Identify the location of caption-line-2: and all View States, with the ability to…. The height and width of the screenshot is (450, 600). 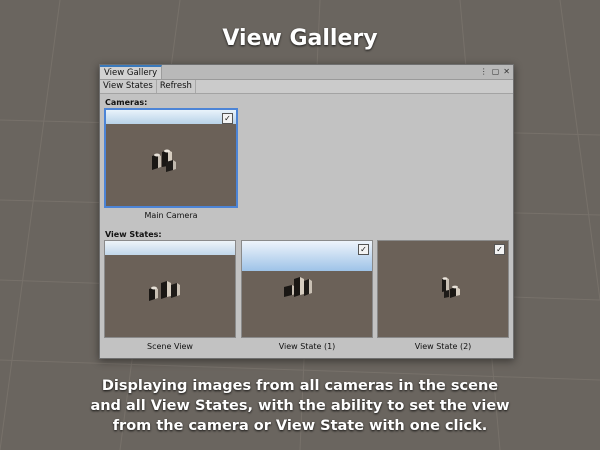
(300, 406).